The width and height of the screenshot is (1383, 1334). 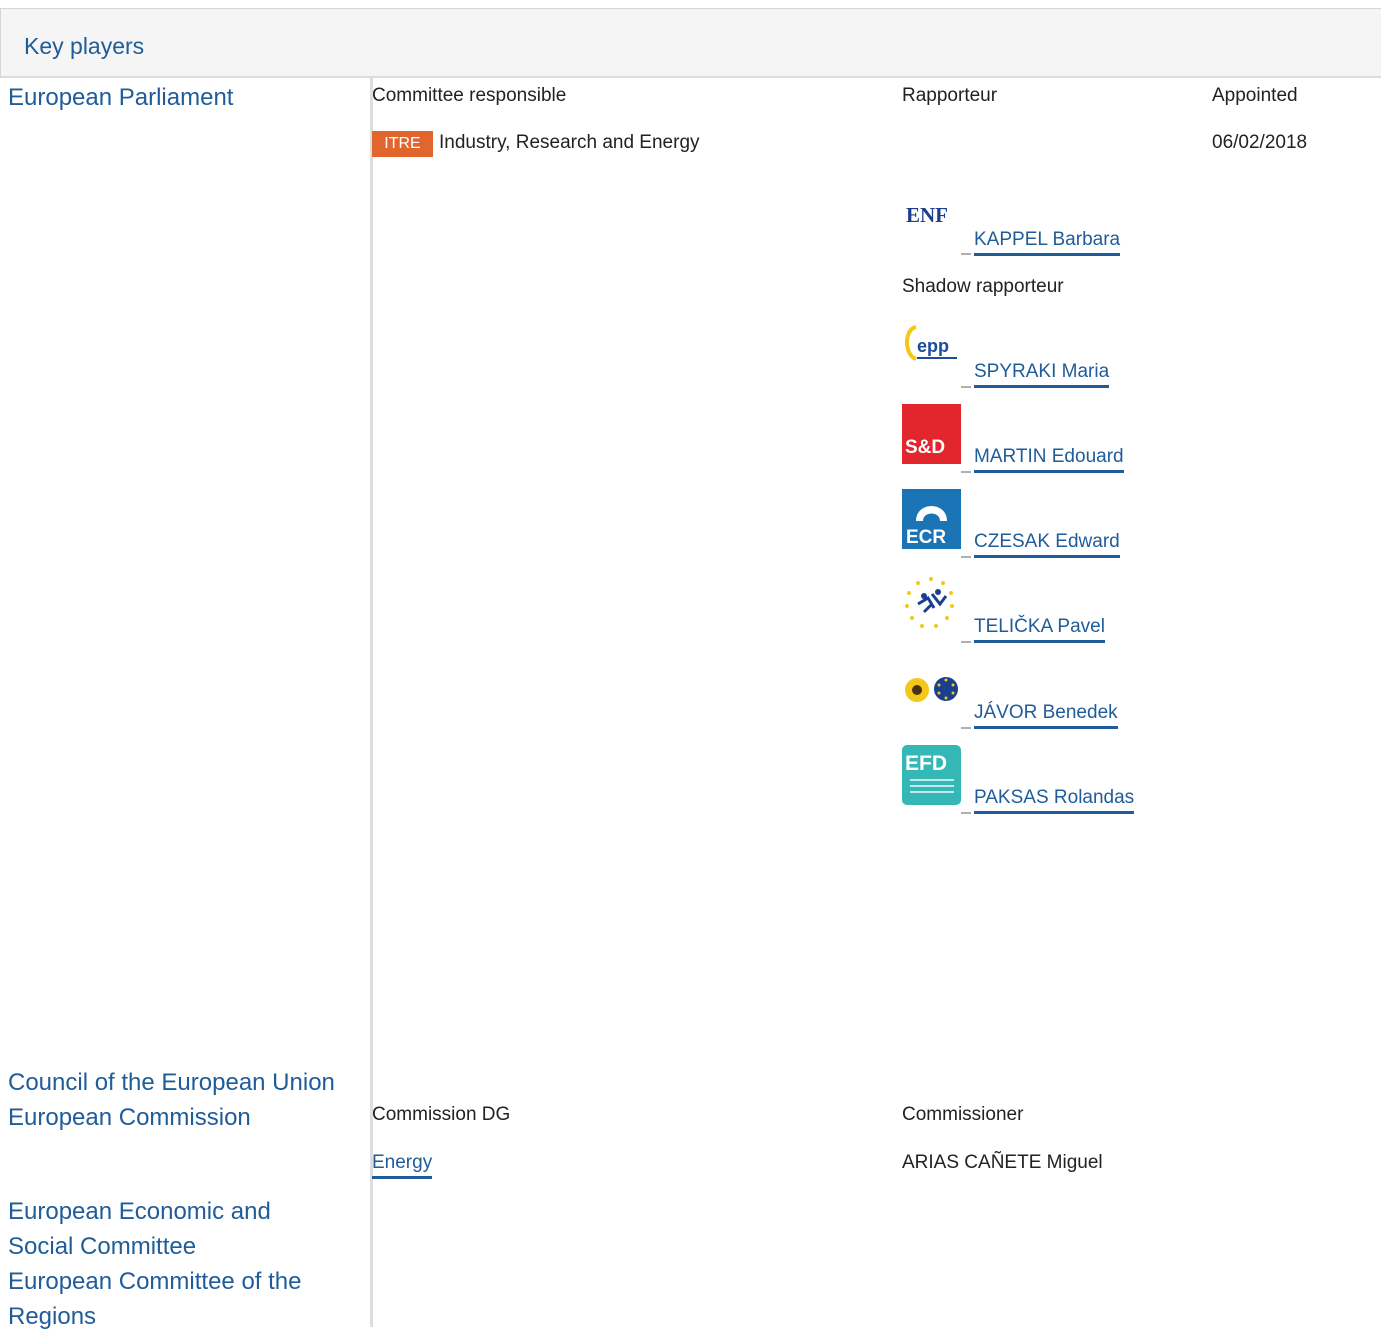 What do you see at coordinates (690, 43) in the screenshot?
I see `key-players-header: Key players` at bounding box center [690, 43].